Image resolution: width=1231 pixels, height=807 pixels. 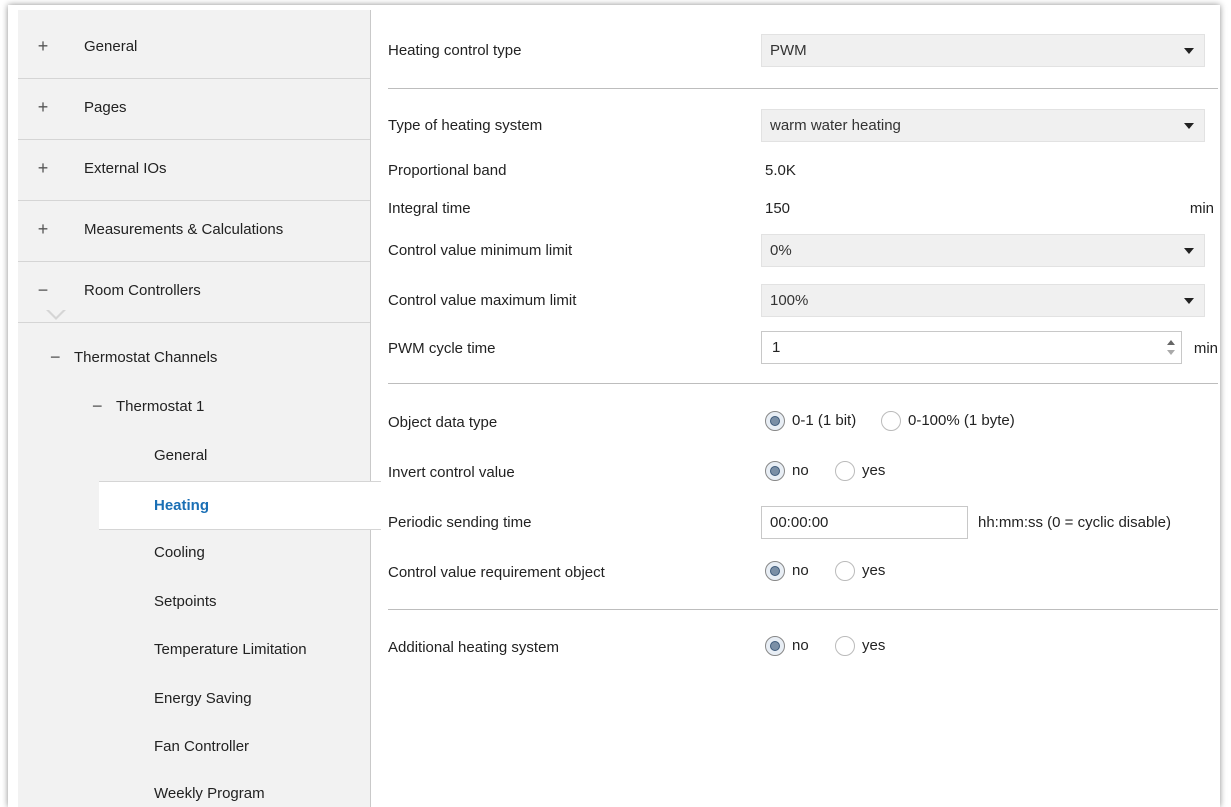 What do you see at coordinates (146, 357) in the screenshot?
I see `tree-item-label: Thermostat Channels` at bounding box center [146, 357].